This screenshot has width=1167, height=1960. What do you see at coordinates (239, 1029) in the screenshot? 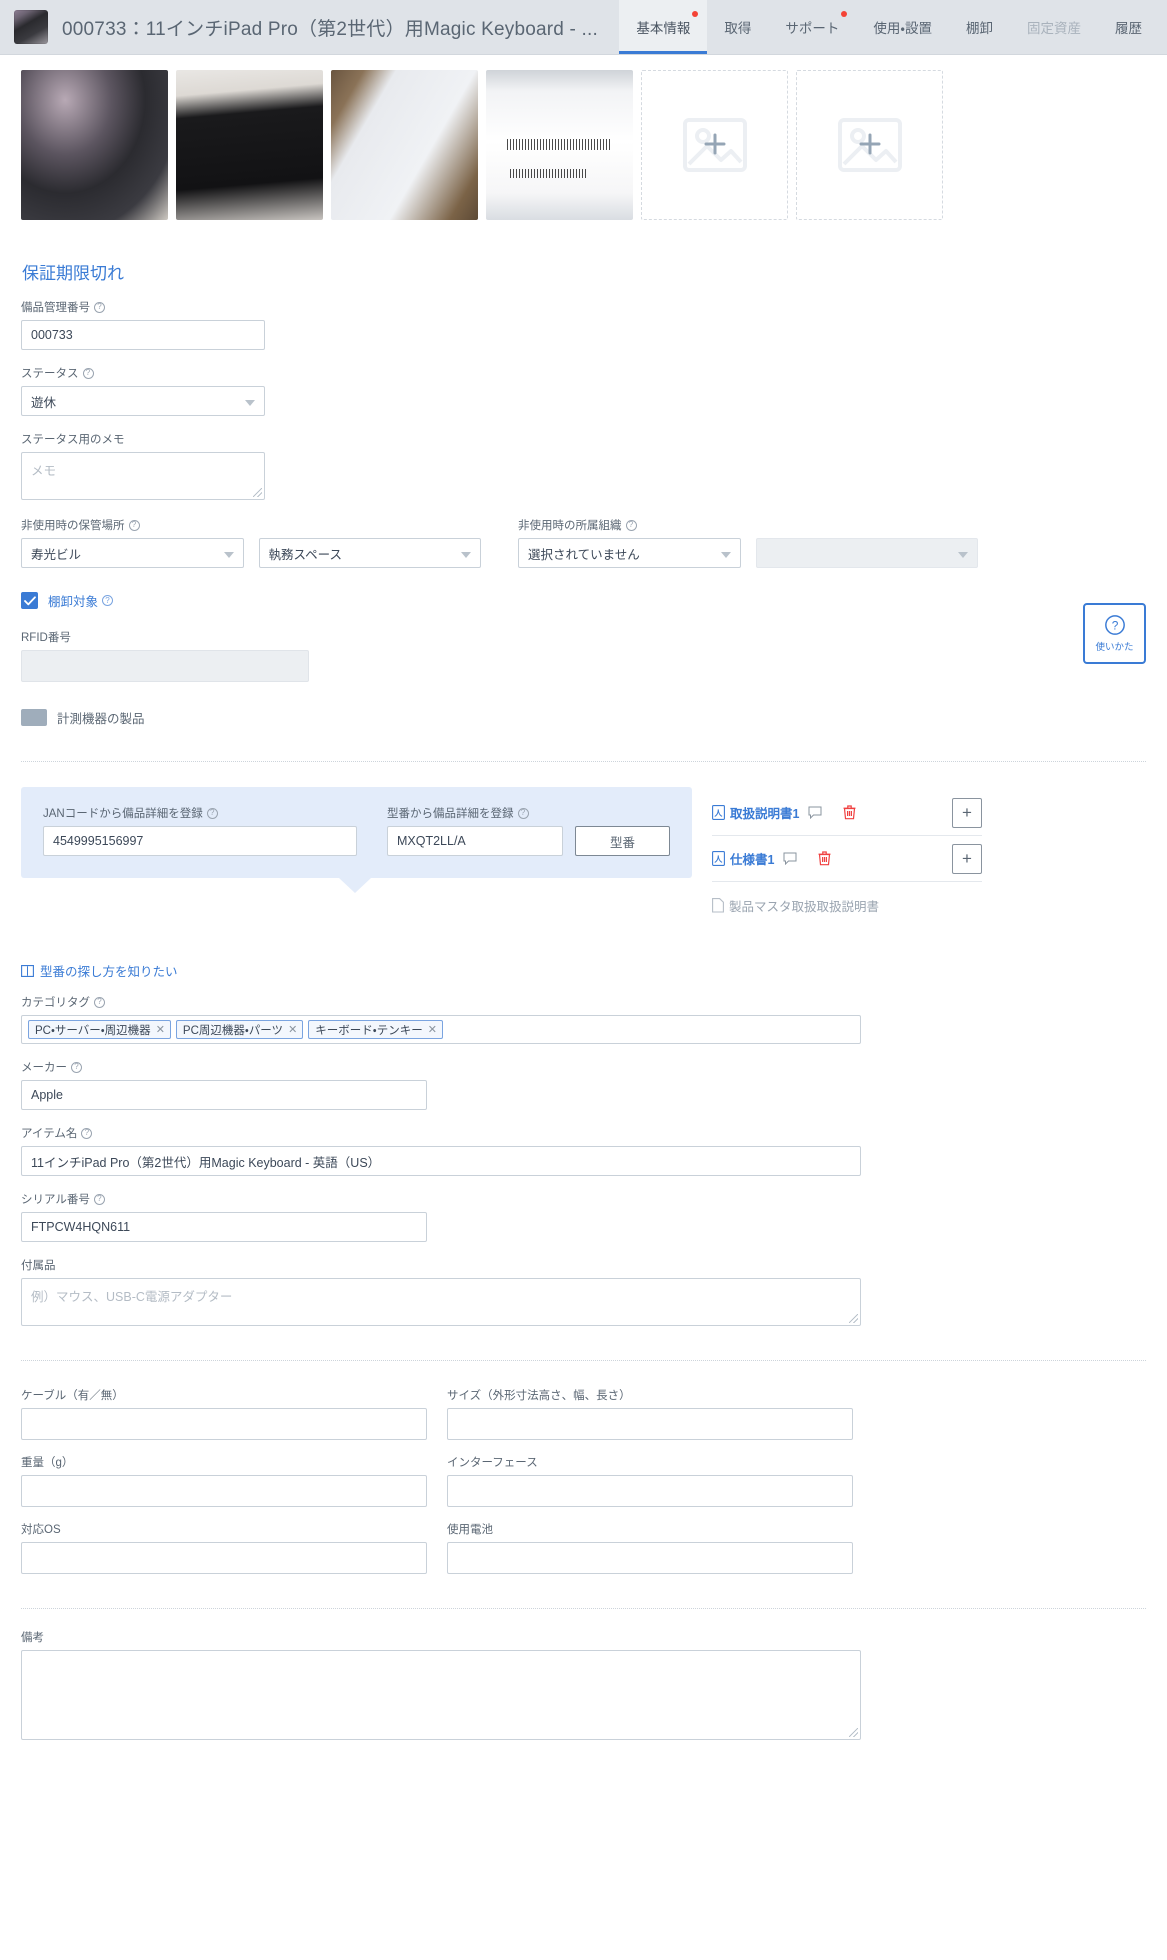
I see `category-tag: PC周辺機器・パーツ ✕` at bounding box center [239, 1029].